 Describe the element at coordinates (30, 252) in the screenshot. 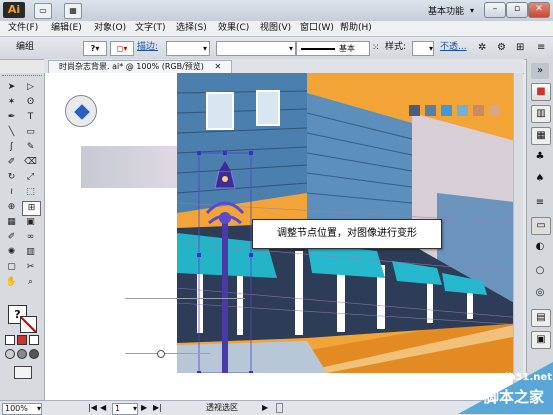

I see `column-graph-icon: ▥` at that location.